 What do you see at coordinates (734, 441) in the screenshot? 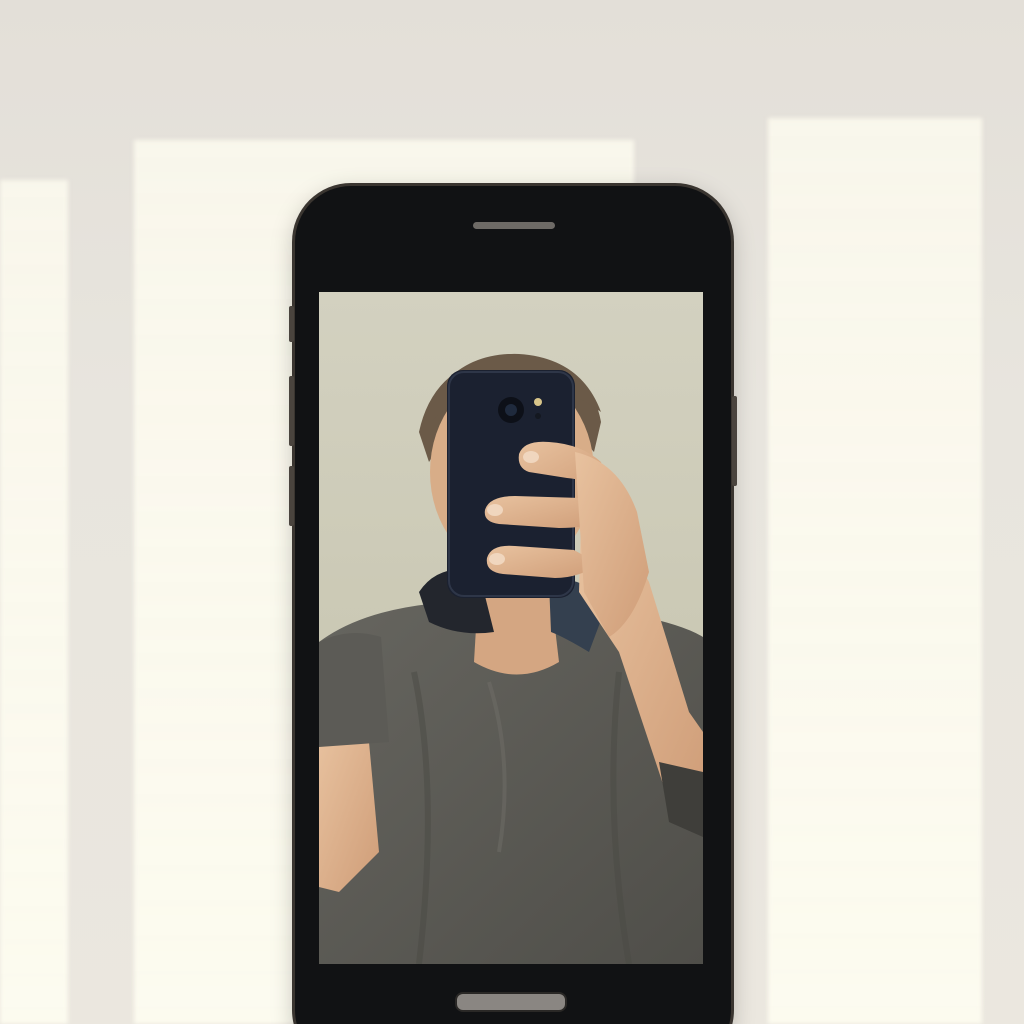
I see `power-button` at bounding box center [734, 441].